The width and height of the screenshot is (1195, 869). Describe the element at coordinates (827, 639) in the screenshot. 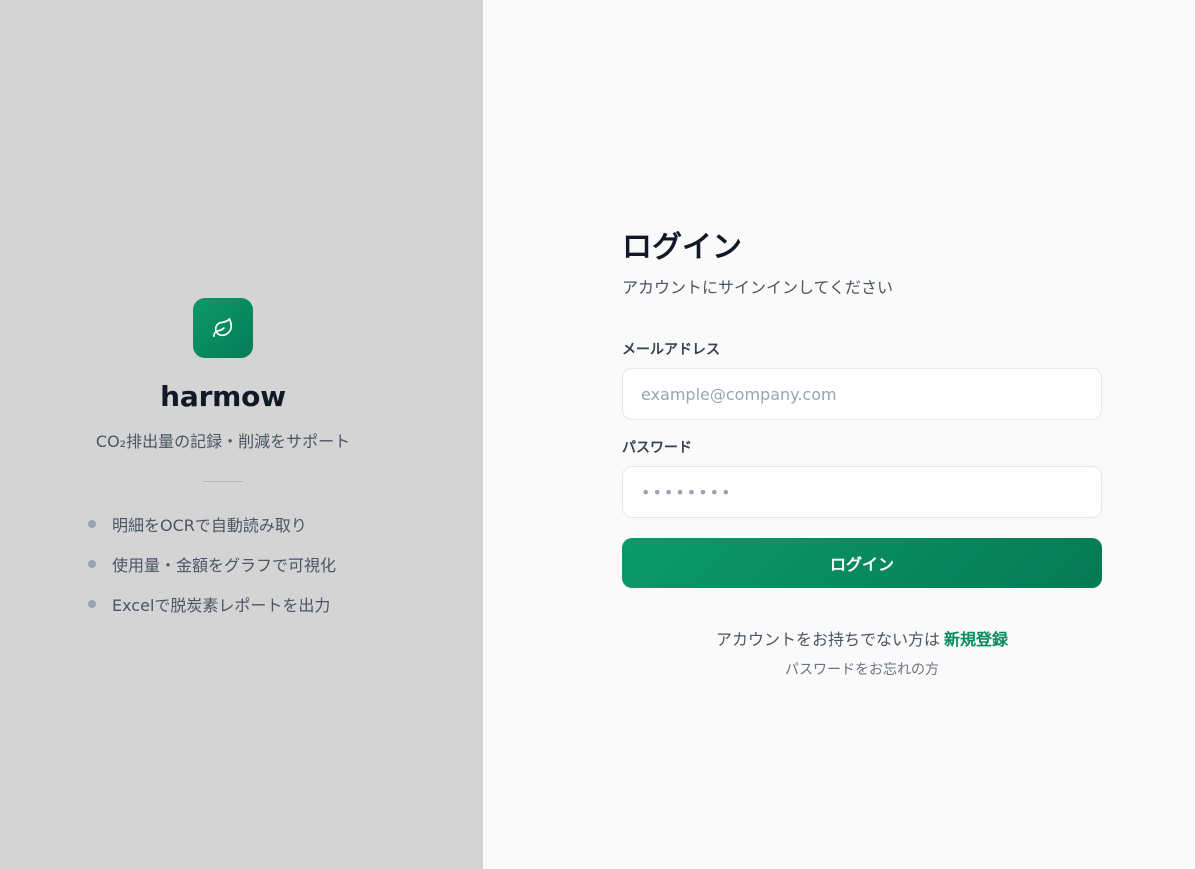

I see `no-account-text: アカウントをお持ちでない方は` at that location.